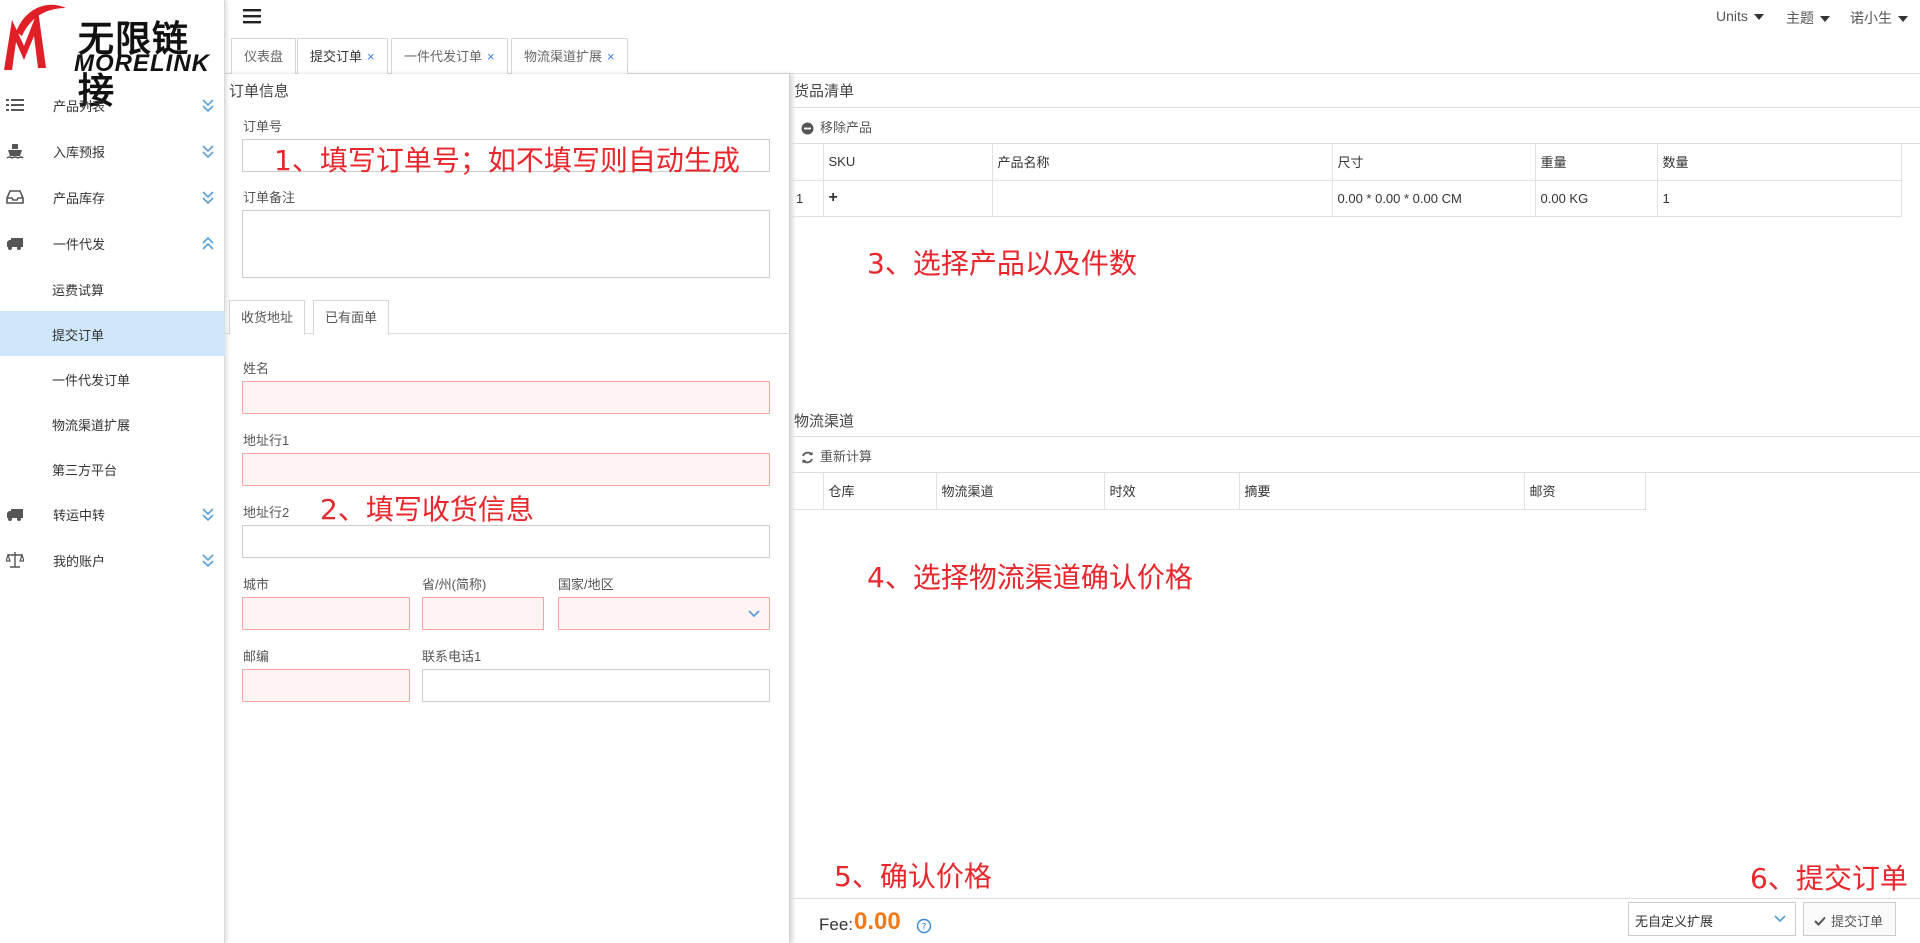 The image size is (1920, 943). I want to click on theme-label: 主题, so click(1800, 18).